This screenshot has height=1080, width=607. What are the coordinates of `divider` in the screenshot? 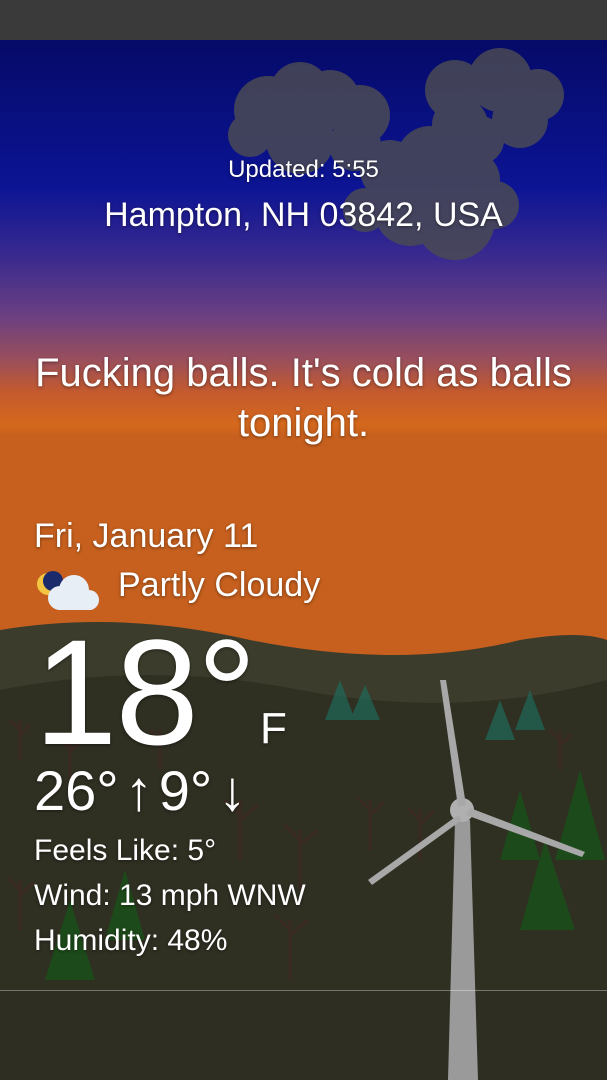 It's located at (303, 990).